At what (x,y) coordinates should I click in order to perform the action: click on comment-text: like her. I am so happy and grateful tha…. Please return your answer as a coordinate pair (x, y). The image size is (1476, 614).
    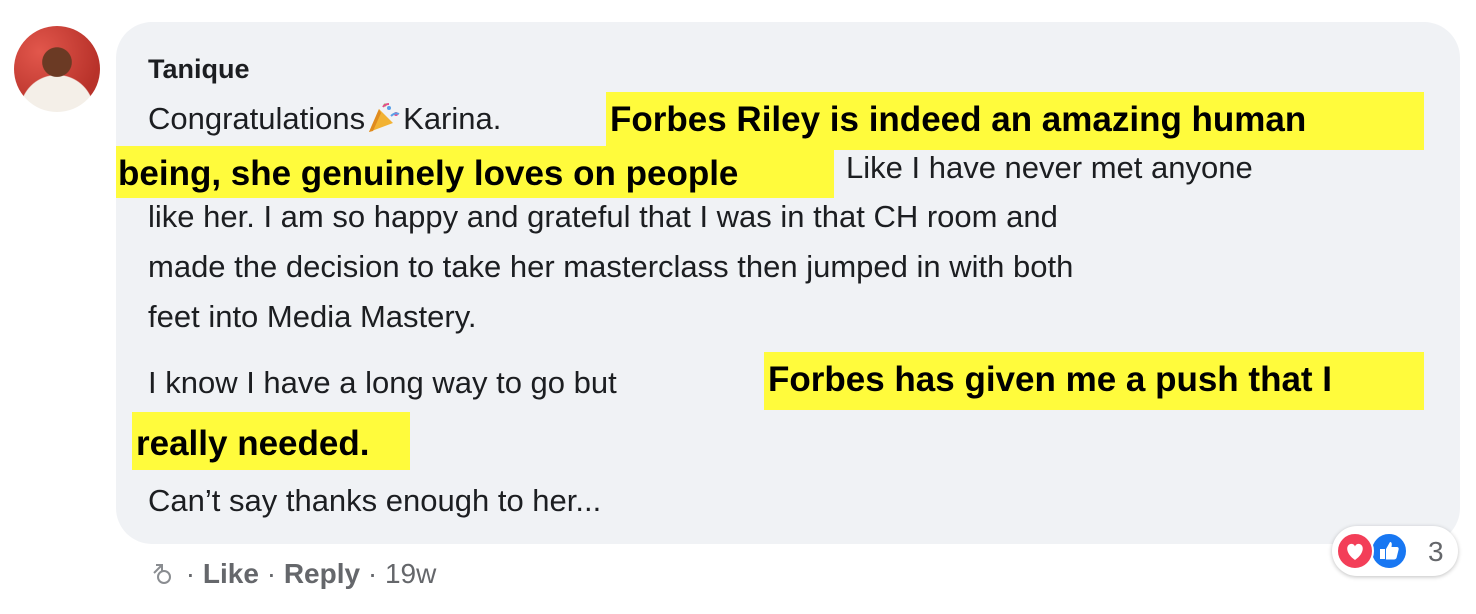
    Looking at the image, I should click on (603, 216).